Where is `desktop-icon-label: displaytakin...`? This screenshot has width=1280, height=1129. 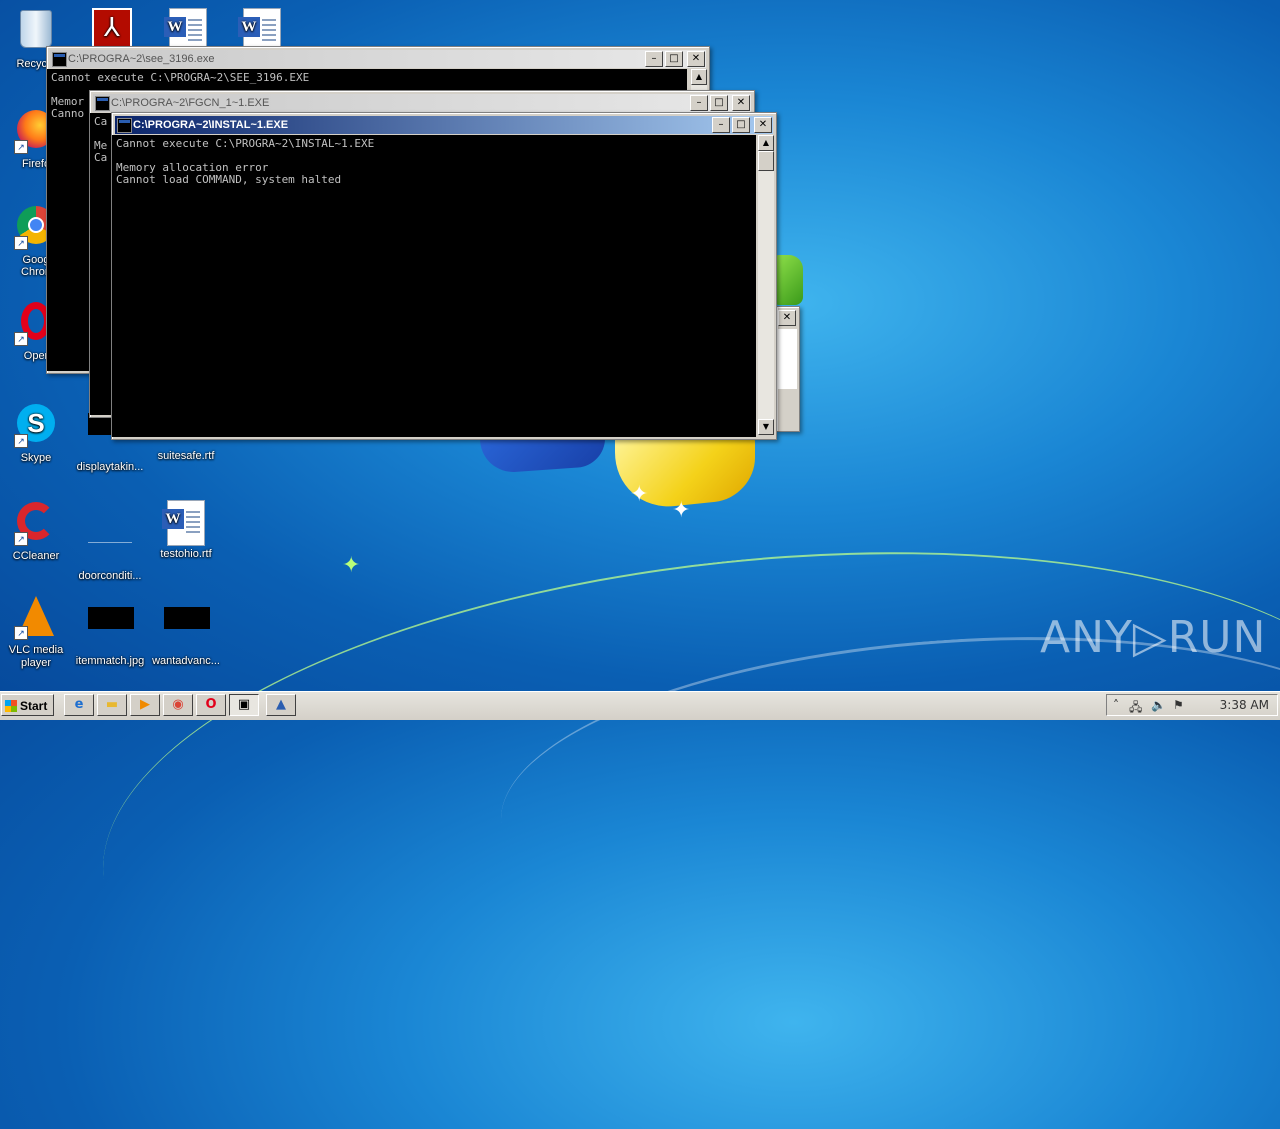
desktop-icon-label: displaytakin... is located at coordinates (110, 467).